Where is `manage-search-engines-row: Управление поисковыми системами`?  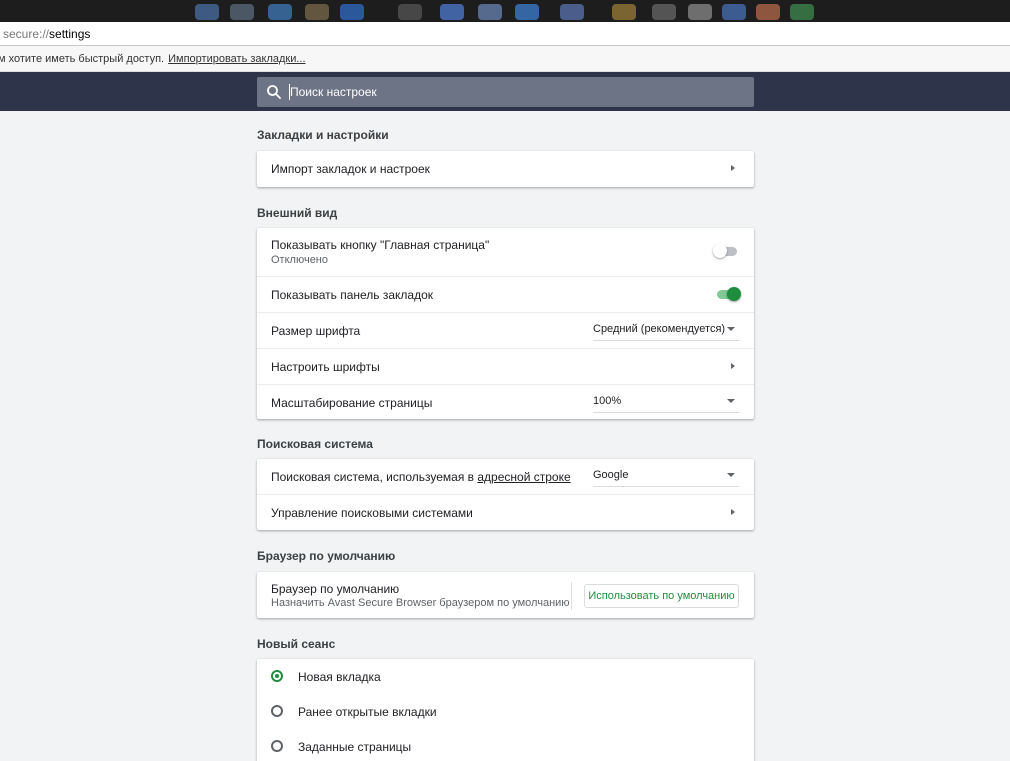 manage-search-engines-row: Управление поисковыми системами is located at coordinates (505, 512).